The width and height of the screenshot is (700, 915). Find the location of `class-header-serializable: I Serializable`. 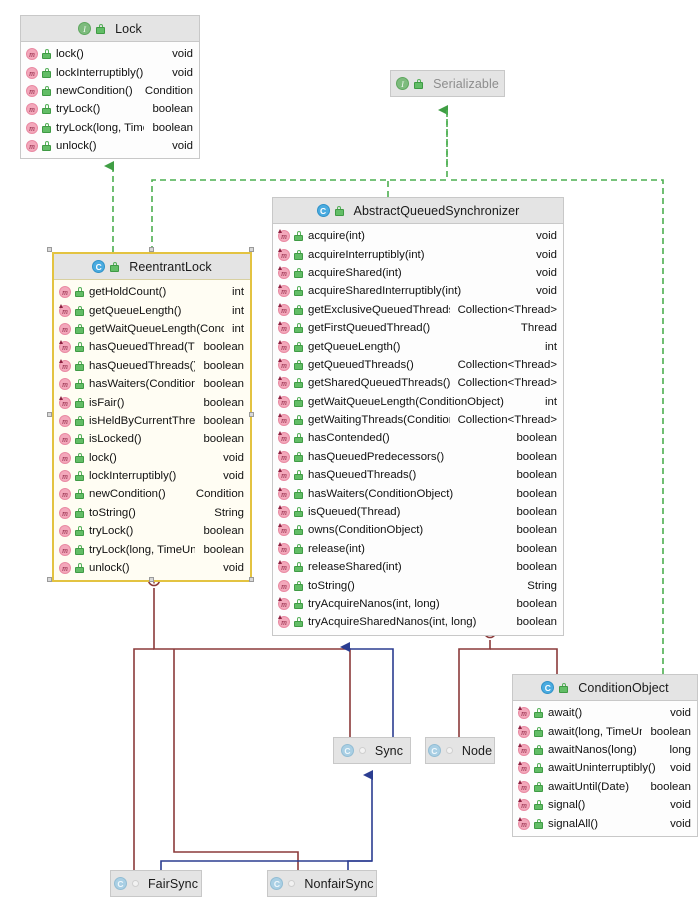

class-header-serializable: I Serializable is located at coordinates (447, 83).